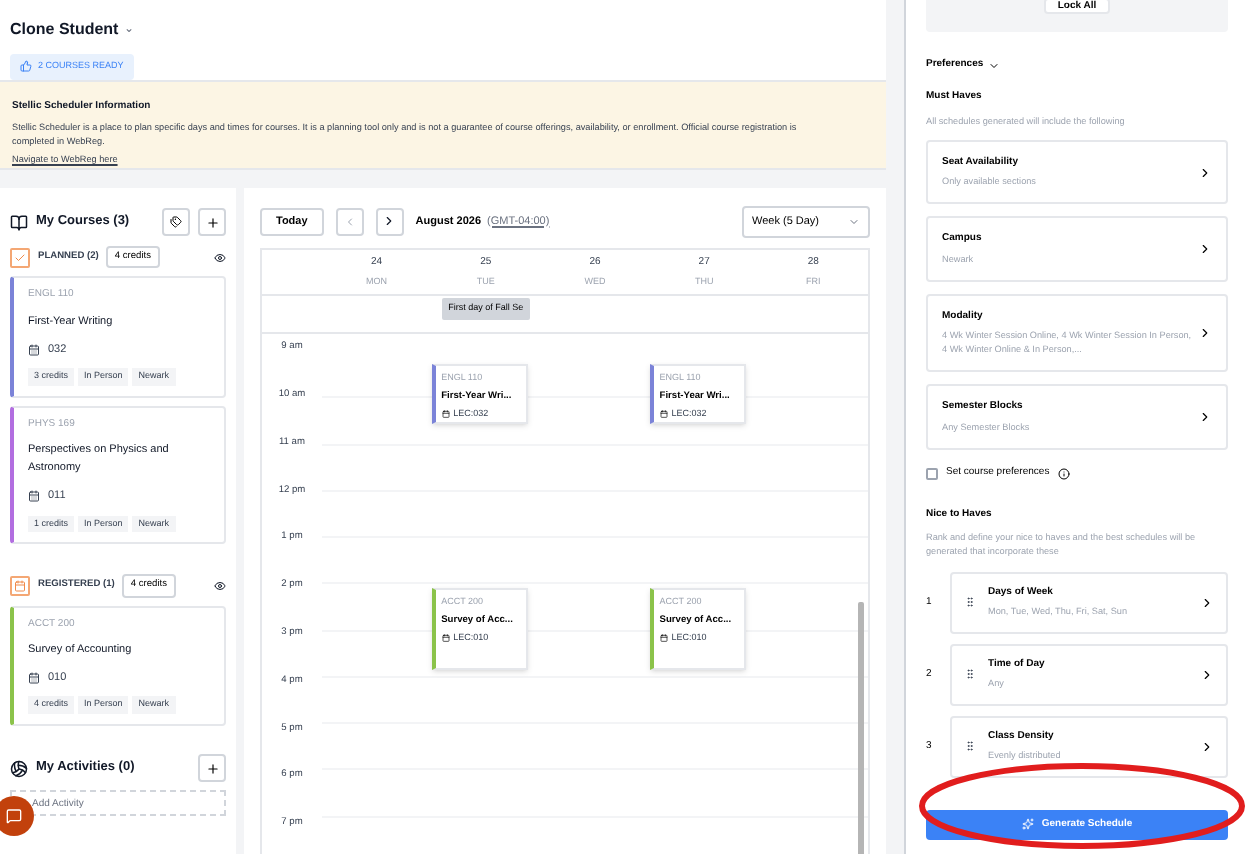 This screenshot has width=1248, height=854. Describe the element at coordinates (64, 30) in the screenshot. I see `student-name: Clone Student` at that location.